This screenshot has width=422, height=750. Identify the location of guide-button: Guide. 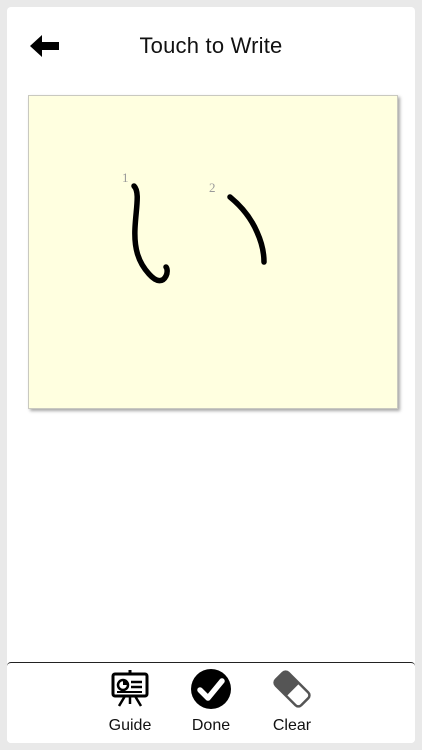
(130, 705).